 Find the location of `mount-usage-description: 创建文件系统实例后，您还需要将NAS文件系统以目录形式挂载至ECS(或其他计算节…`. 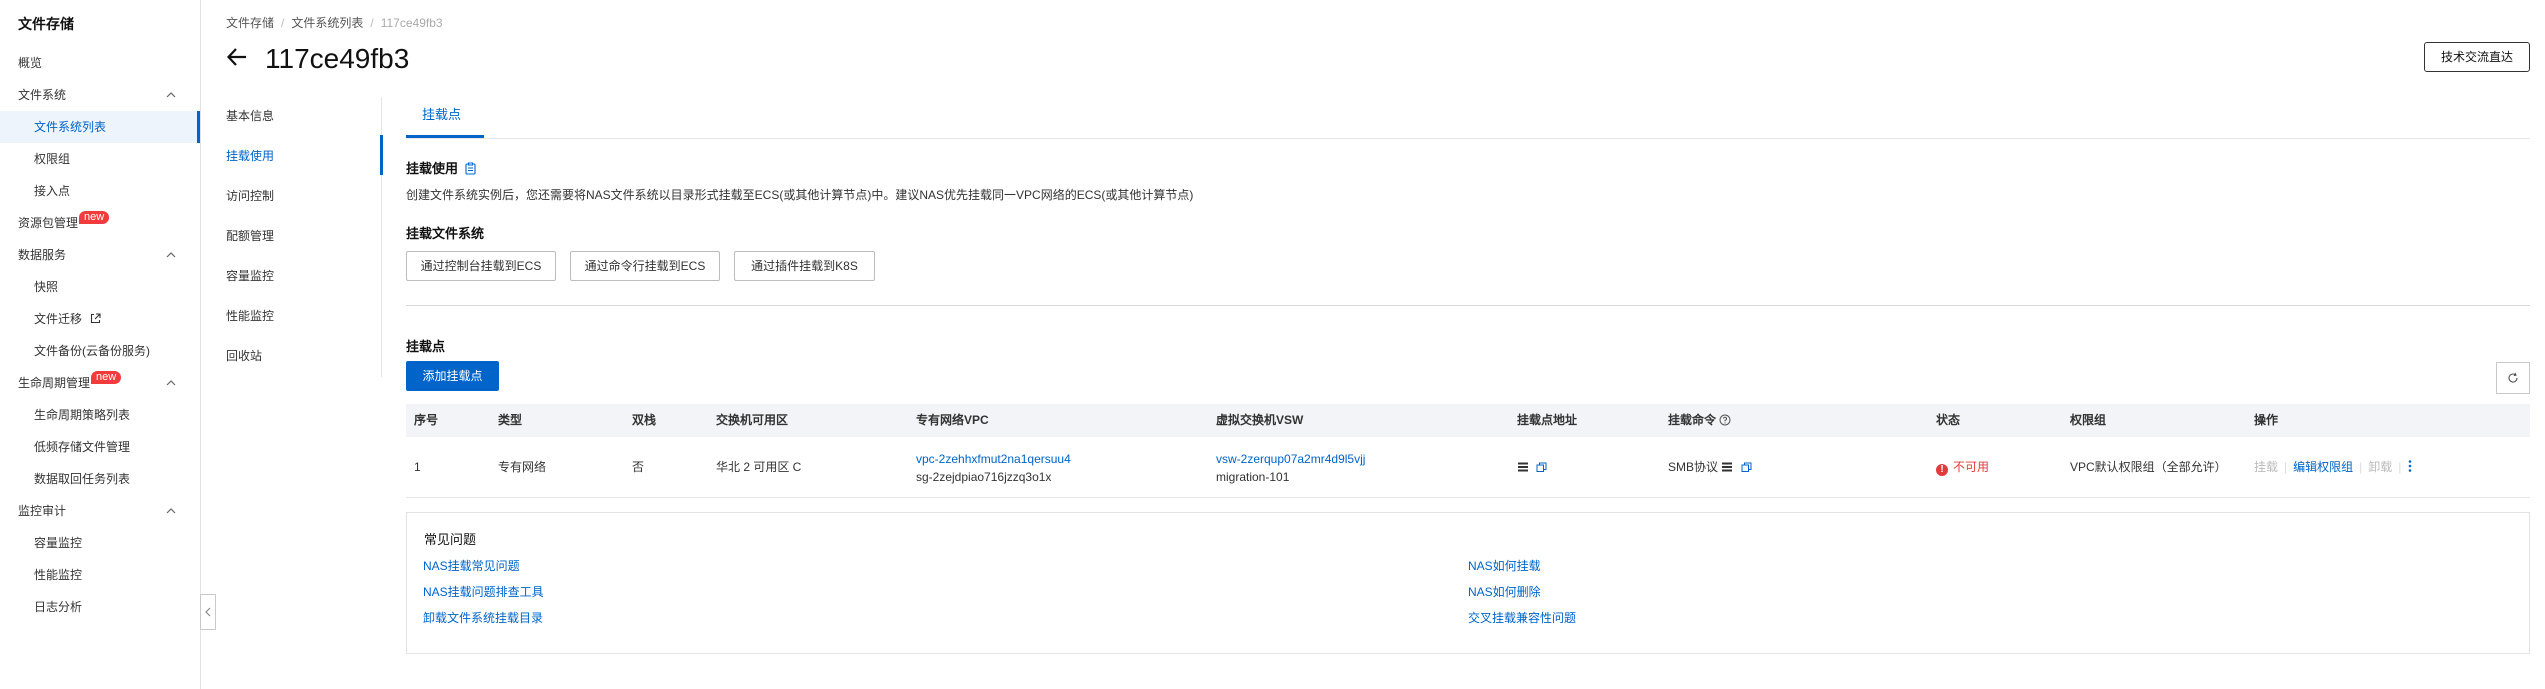

mount-usage-description: 创建文件系统实例后，您还需要将NAS文件系统以目录形式挂载至ECS(或其他计算节… is located at coordinates (800, 195).